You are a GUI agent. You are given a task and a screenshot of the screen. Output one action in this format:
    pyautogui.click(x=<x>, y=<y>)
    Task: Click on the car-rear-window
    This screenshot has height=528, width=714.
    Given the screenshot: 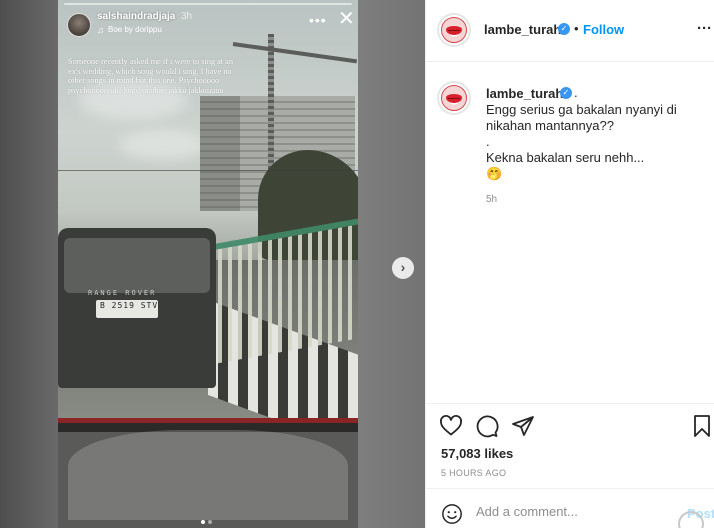 What is the action you would take?
    pyautogui.click(x=137, y=265)
    